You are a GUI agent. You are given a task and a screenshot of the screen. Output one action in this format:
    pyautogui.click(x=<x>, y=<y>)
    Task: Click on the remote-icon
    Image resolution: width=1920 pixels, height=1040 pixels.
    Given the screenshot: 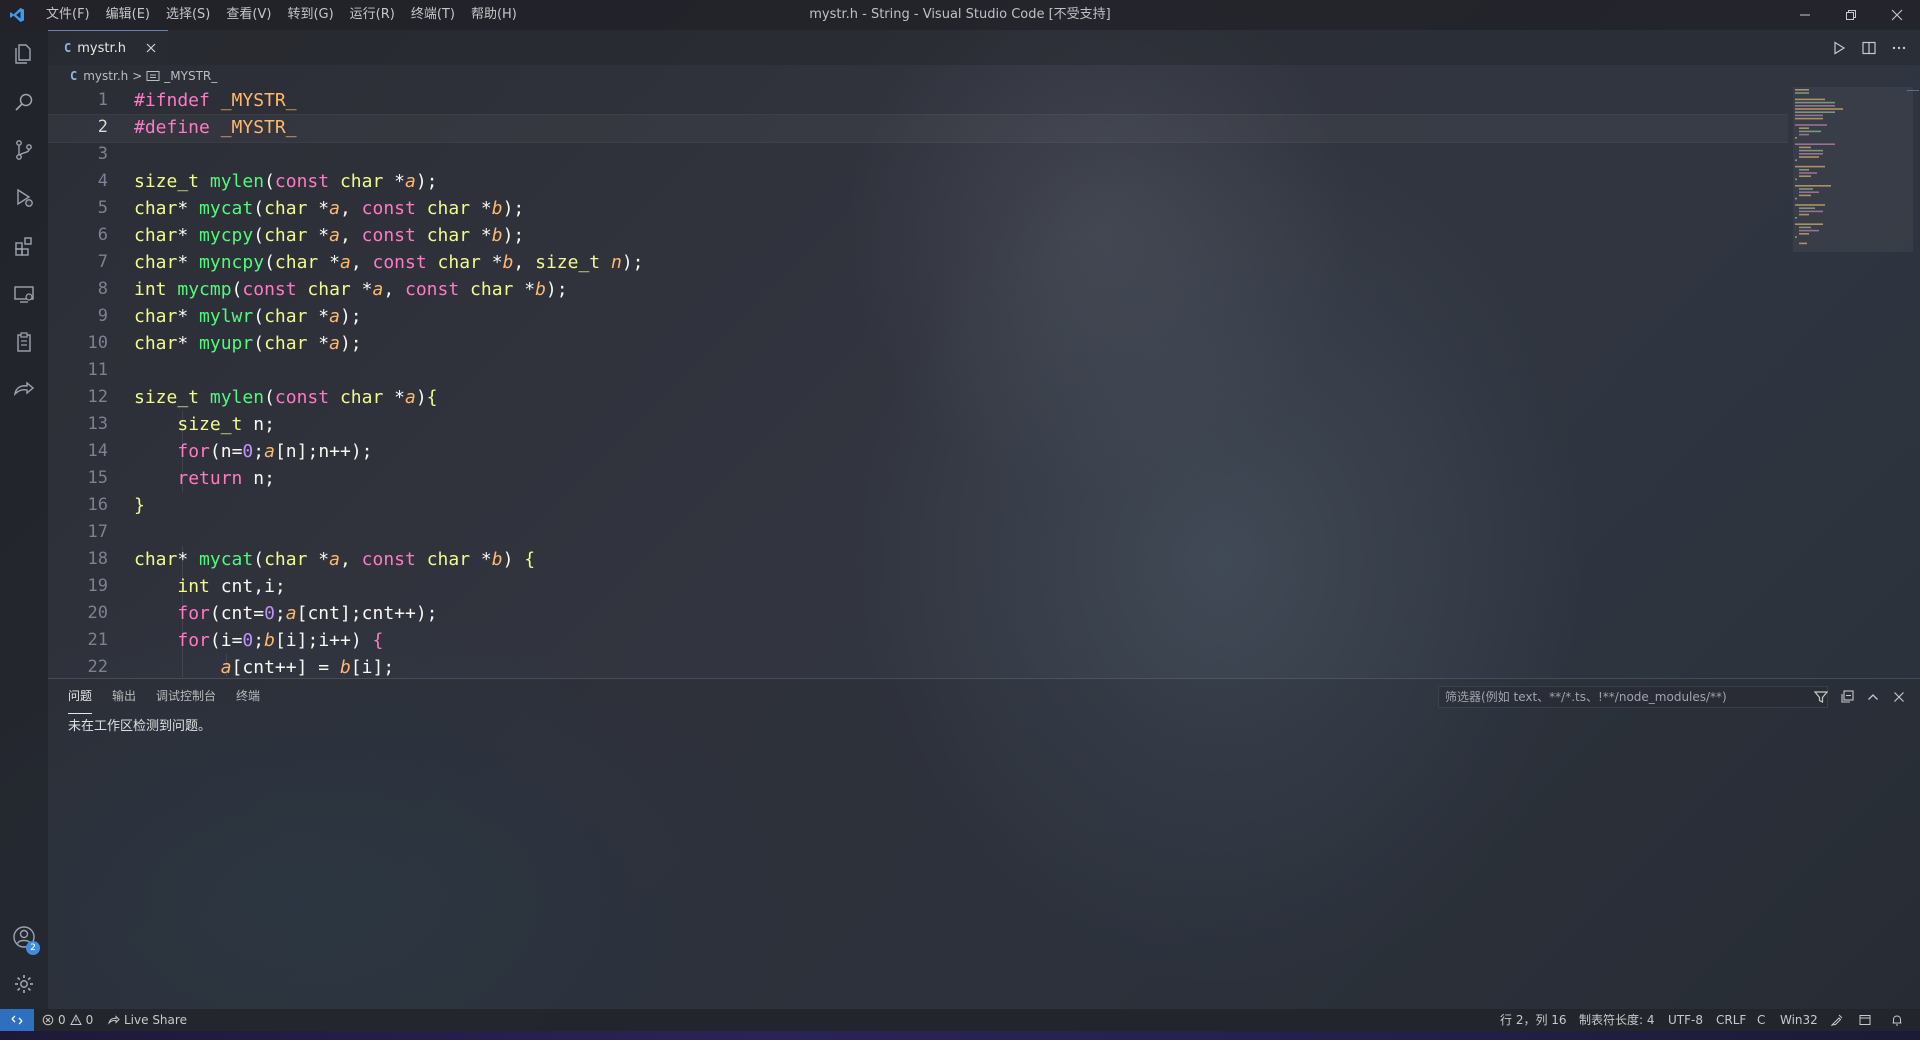 What is the action you would take?
    pyautogui.click(x=17, y=1020)
    